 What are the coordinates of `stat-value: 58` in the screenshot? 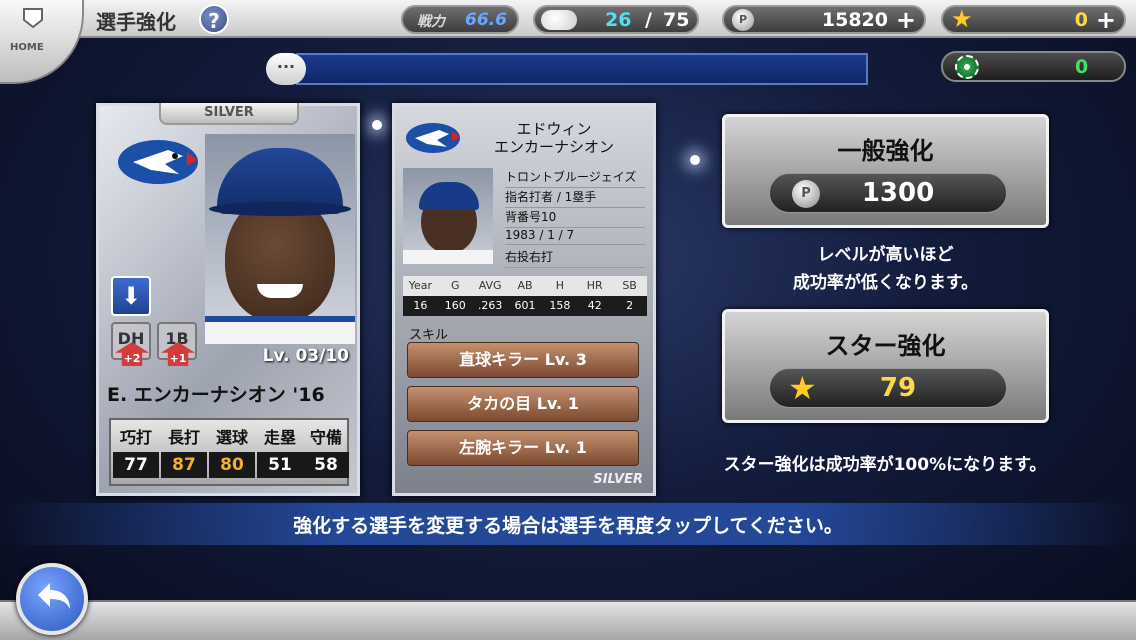 It's located at (326, 465).